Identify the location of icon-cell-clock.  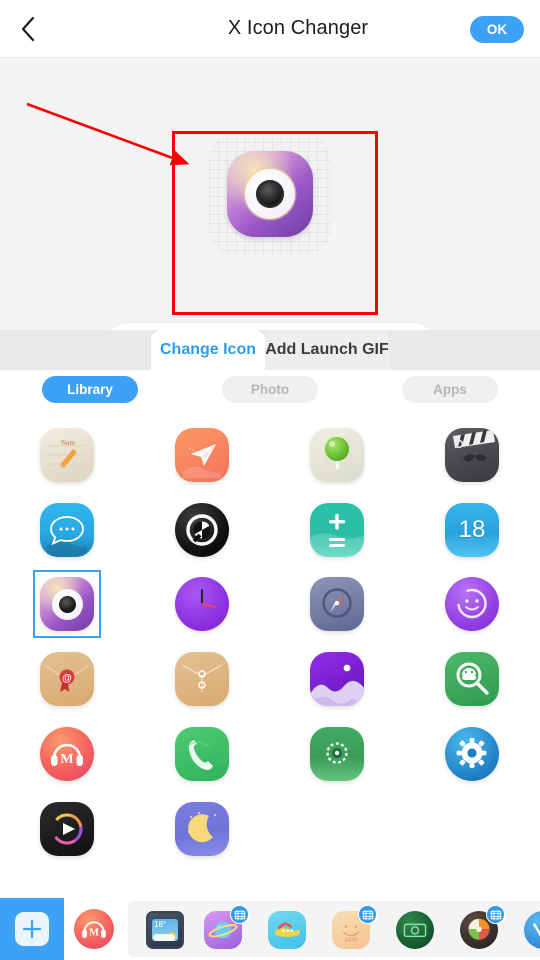
(202, 604).